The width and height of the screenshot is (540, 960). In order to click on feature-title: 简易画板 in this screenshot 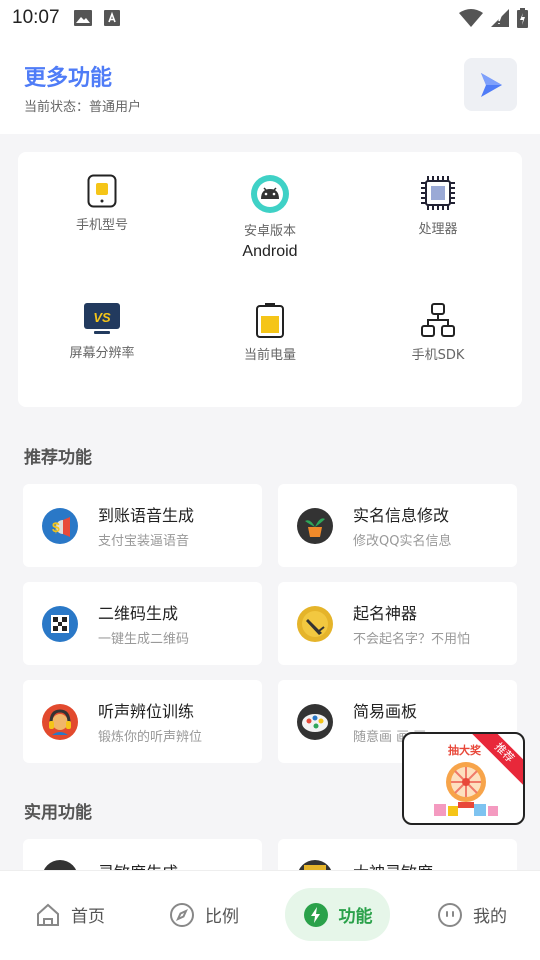, I will do `click(385, 711)`.